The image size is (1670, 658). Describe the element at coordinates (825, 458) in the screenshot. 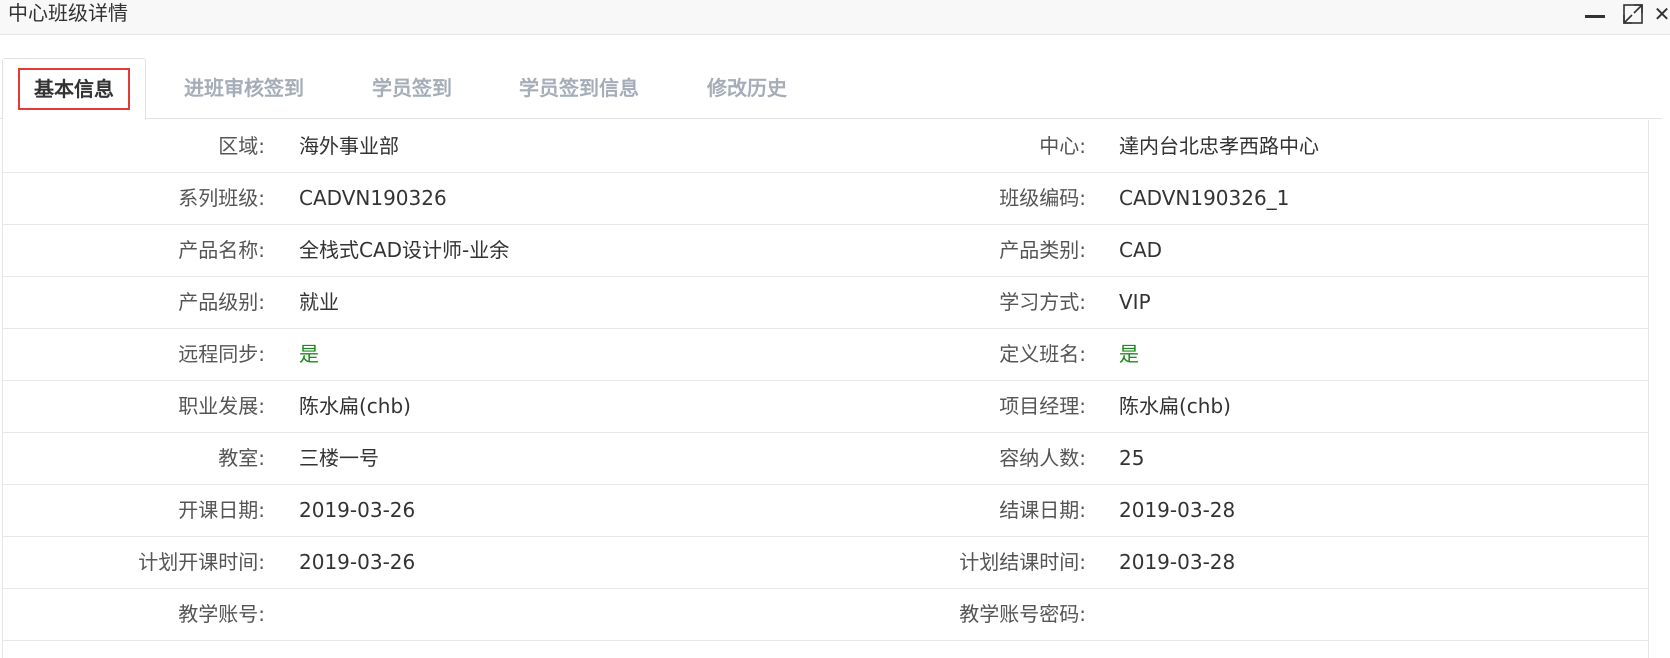

I see `info-row-classroom: 教室: 三楼一号 容纳人数: 25` at that location.